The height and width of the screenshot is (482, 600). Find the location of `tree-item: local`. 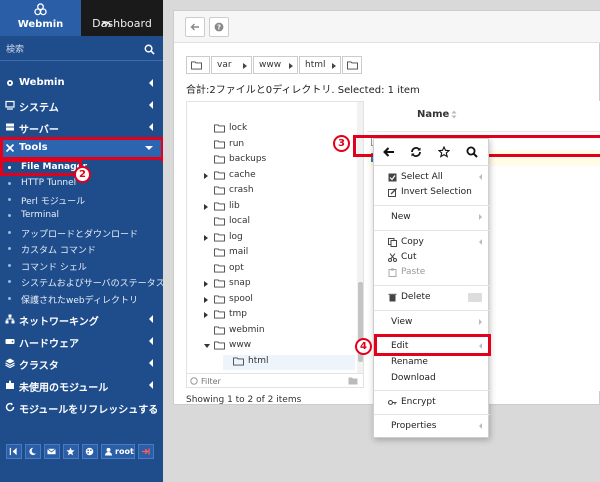

tree-item: local is located at coordinates (279, 222).